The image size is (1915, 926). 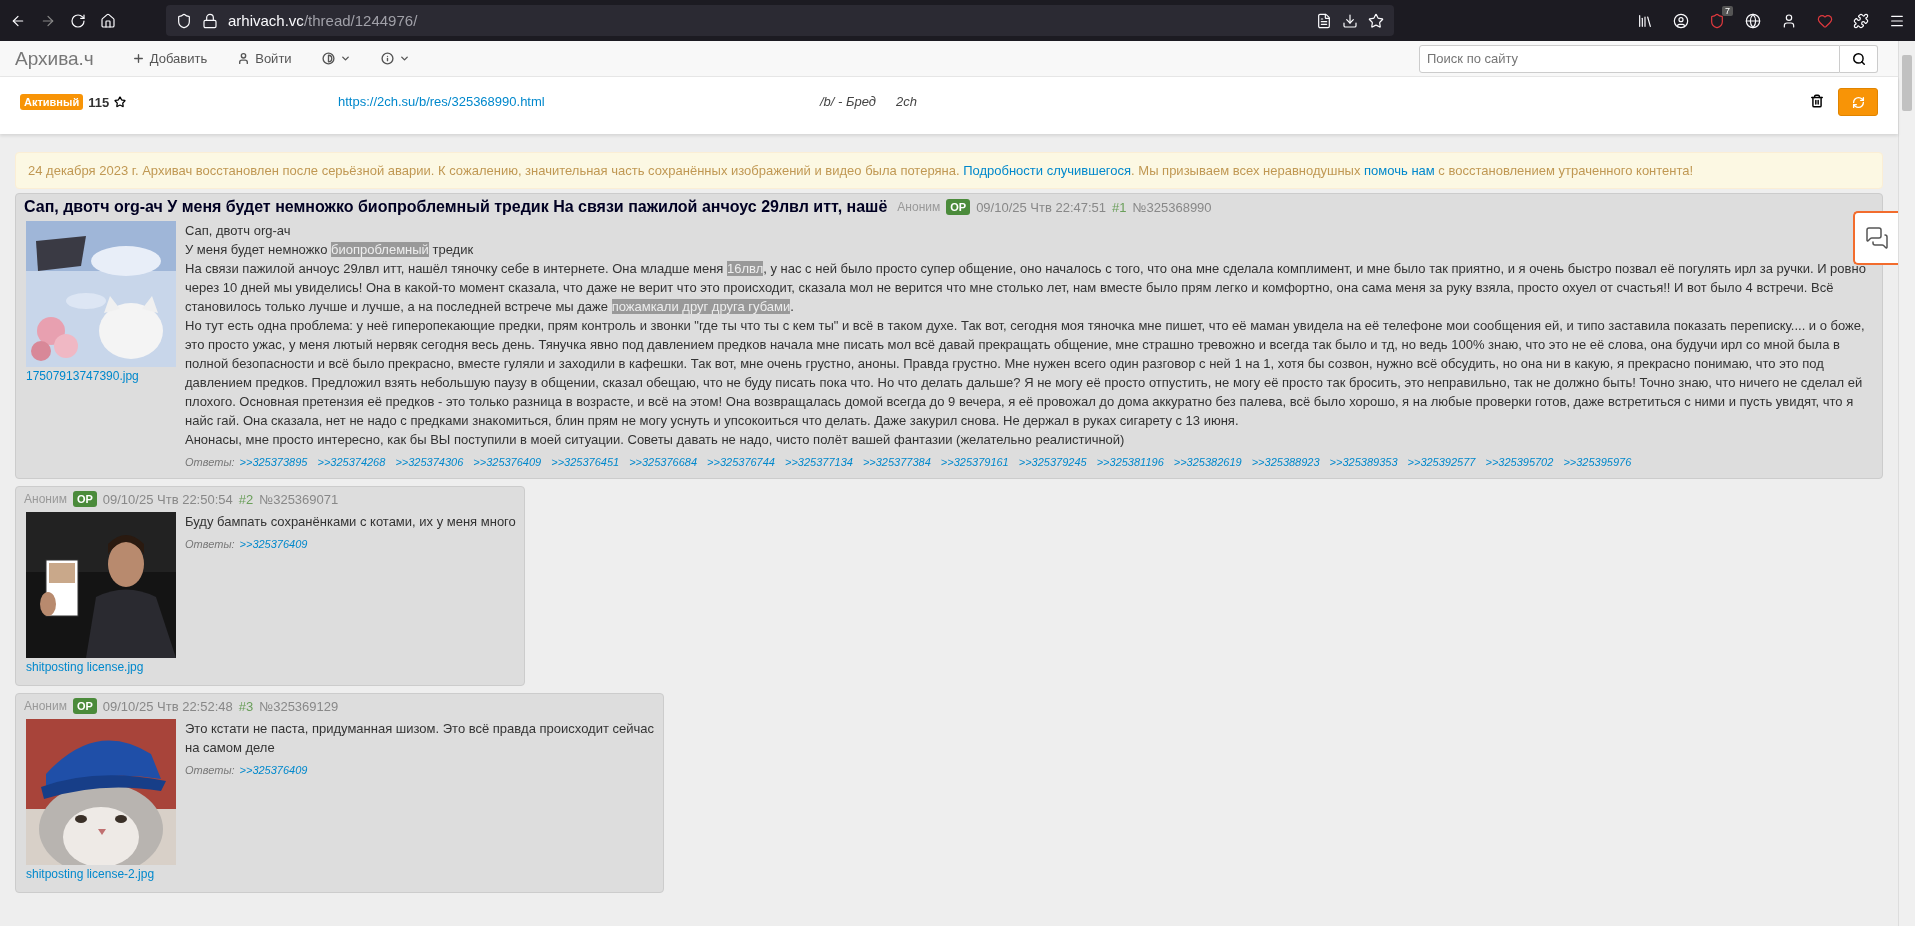 I want to click on reply-link: >>325379245, so click(x=1052, y=462).